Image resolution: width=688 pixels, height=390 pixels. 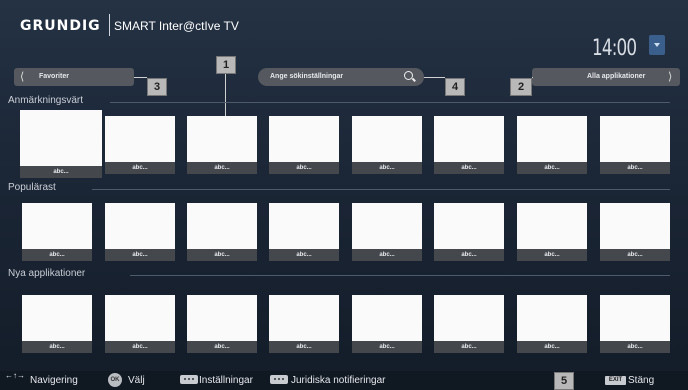 What do you see at coordinates (434, 77) in the screenshot?
I see `callout-4-leader` at bounding box center [434, 77].